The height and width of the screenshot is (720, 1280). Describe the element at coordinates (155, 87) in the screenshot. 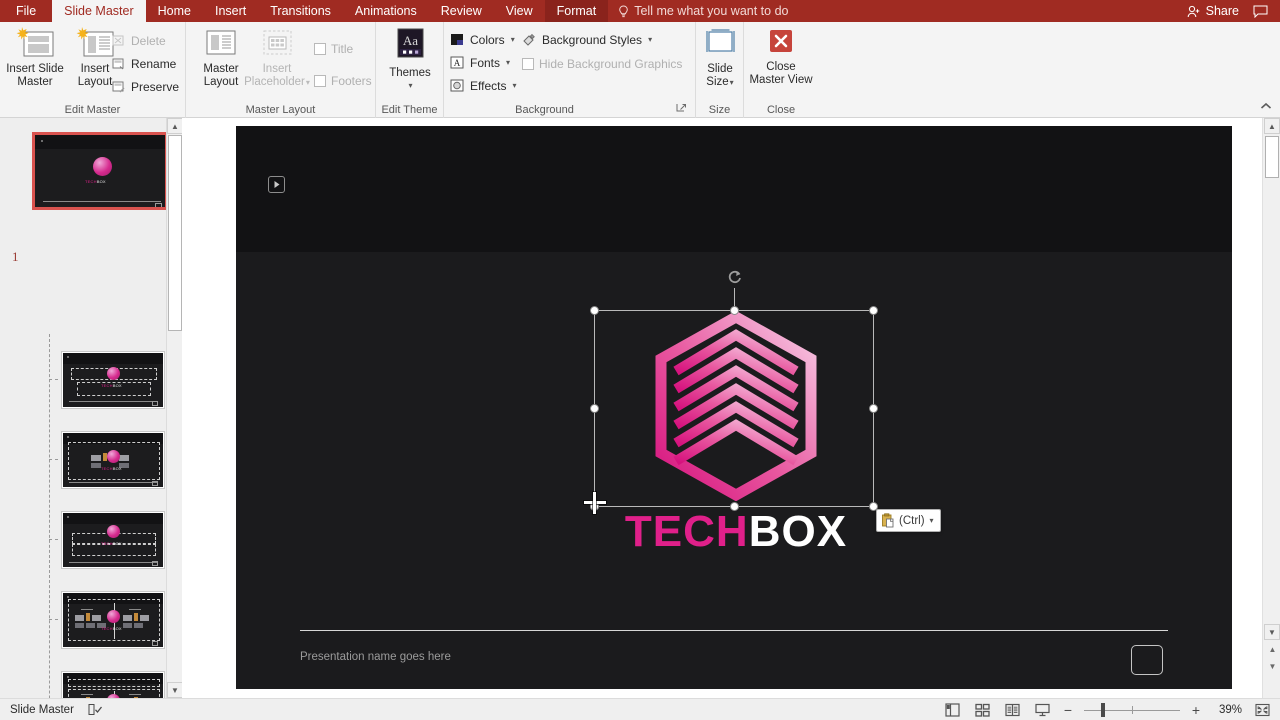

I see `preserve-label: Preserve` at that location.